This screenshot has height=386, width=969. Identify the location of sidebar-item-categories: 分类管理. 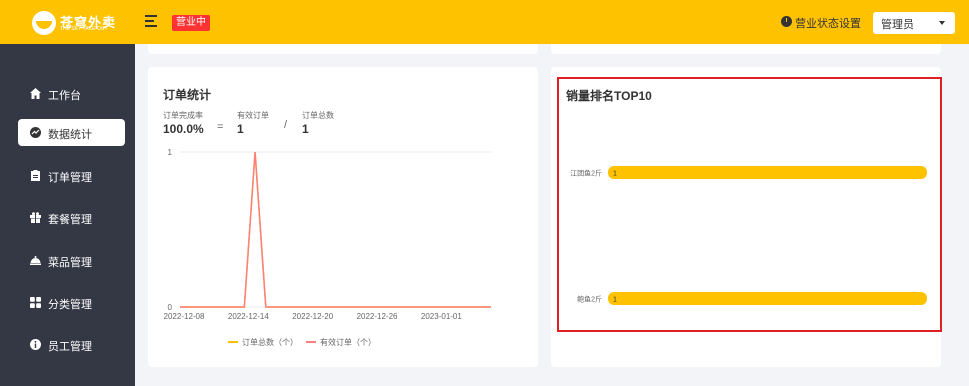
(71, 302).